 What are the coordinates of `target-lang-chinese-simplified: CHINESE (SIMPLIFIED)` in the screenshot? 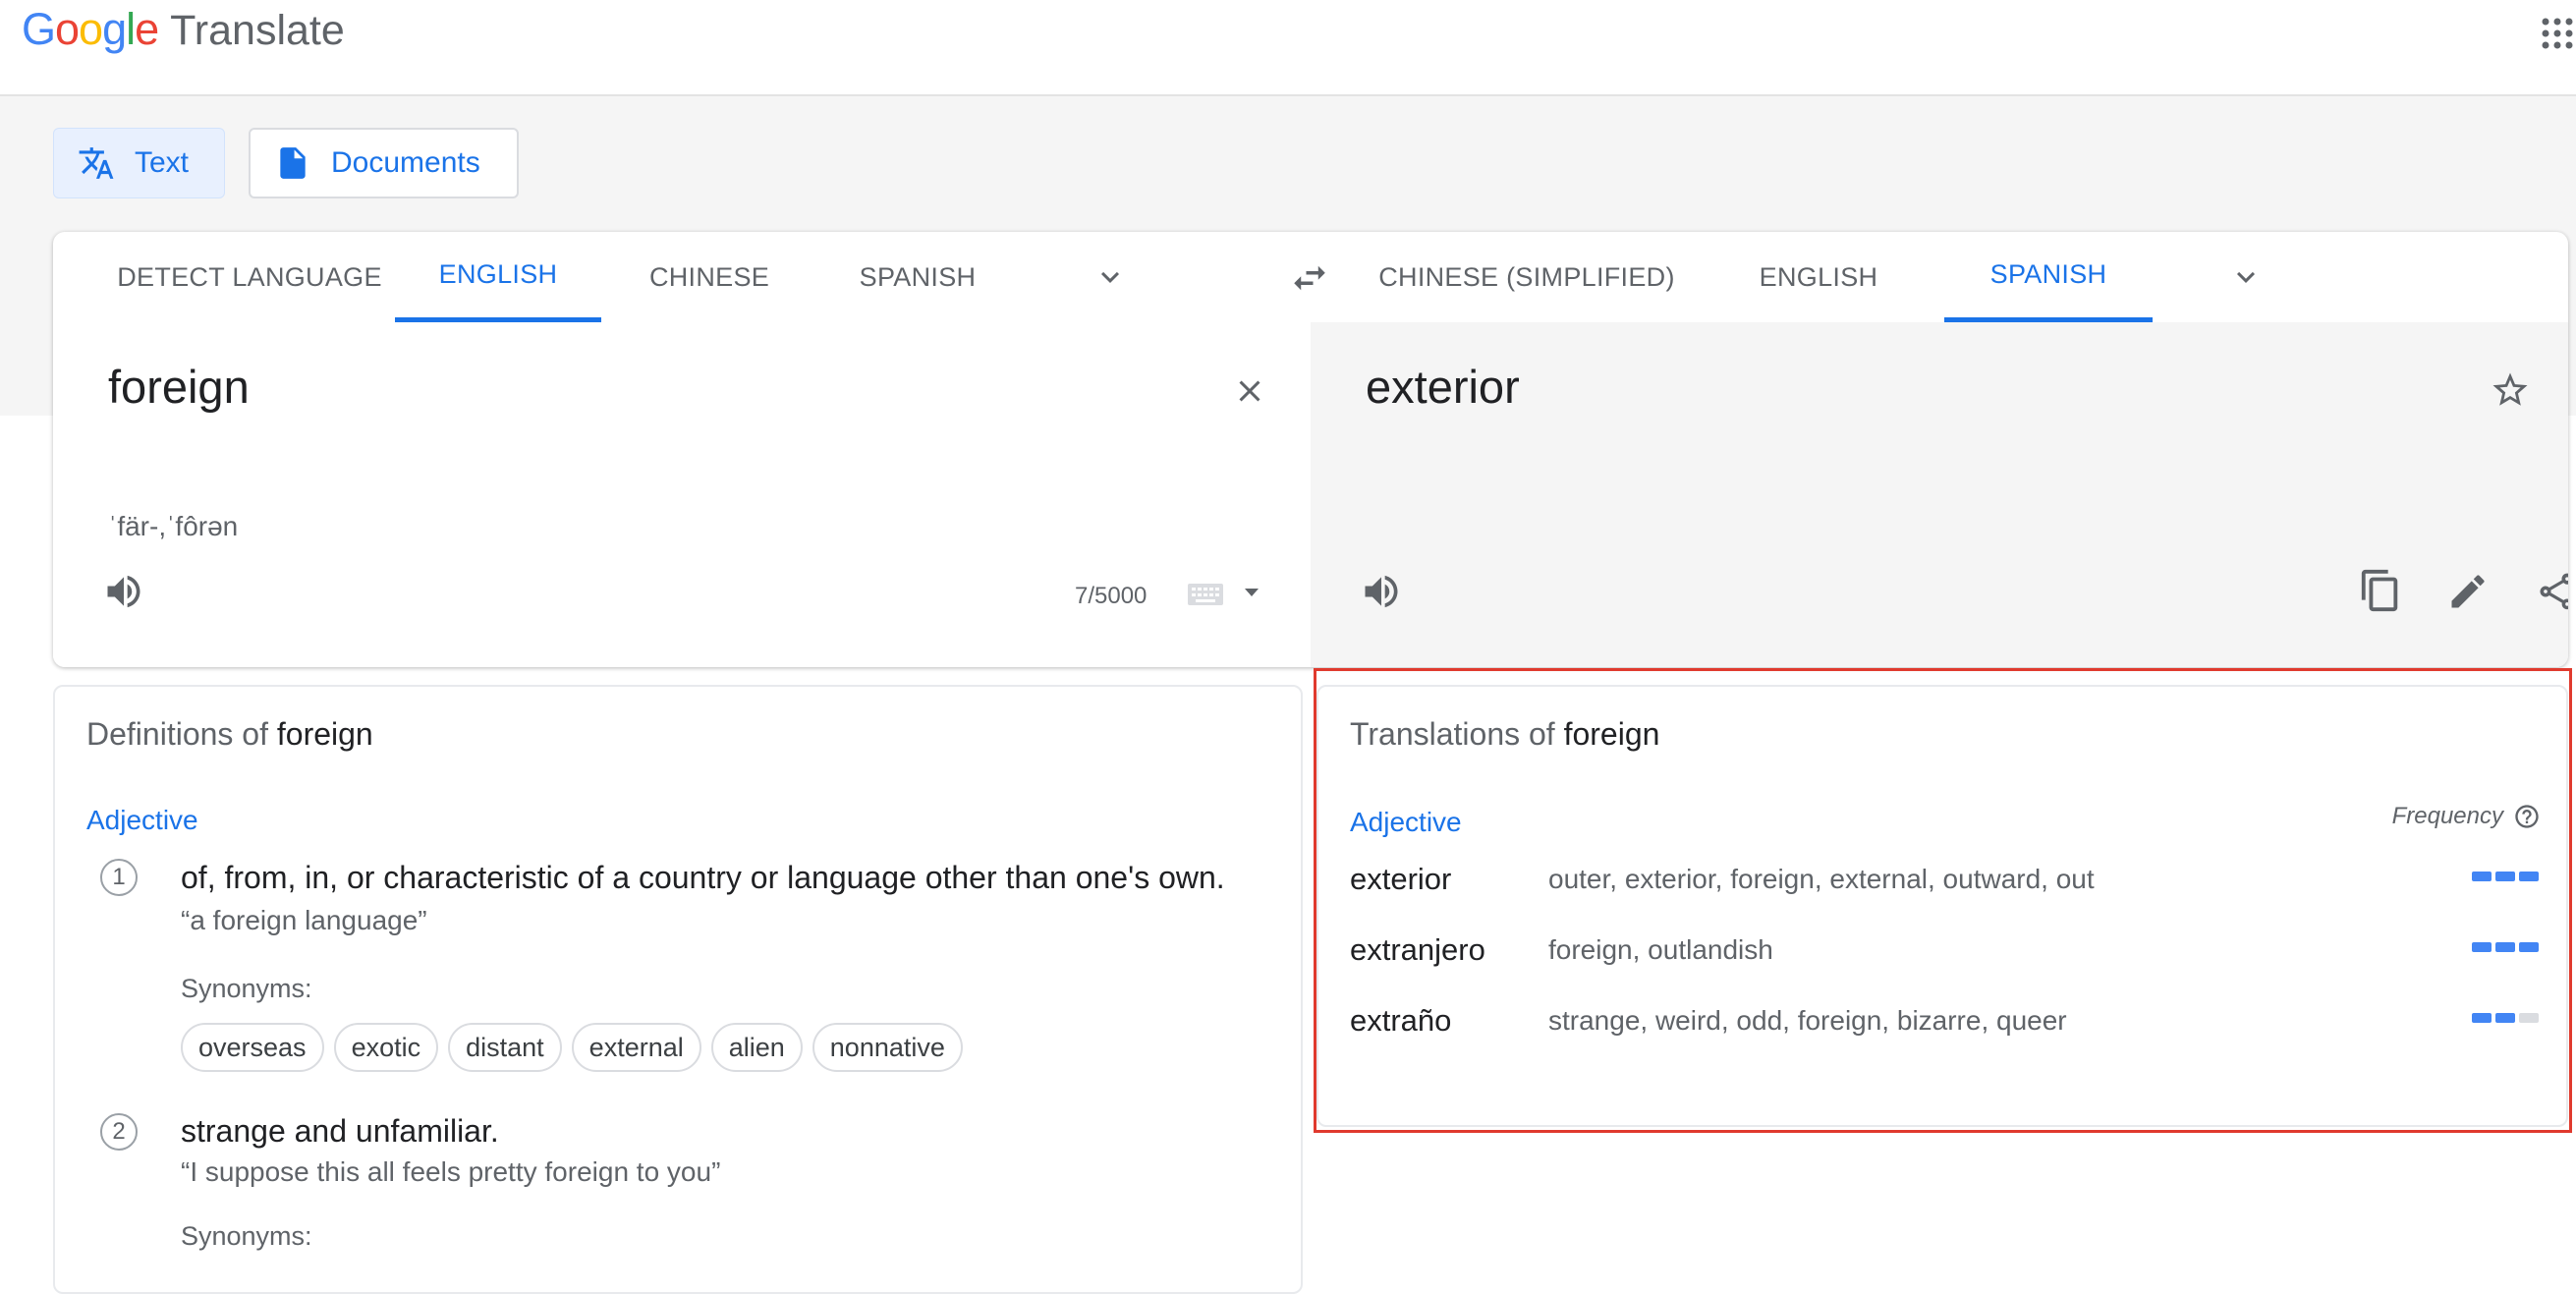 It's located at (1527, 277).